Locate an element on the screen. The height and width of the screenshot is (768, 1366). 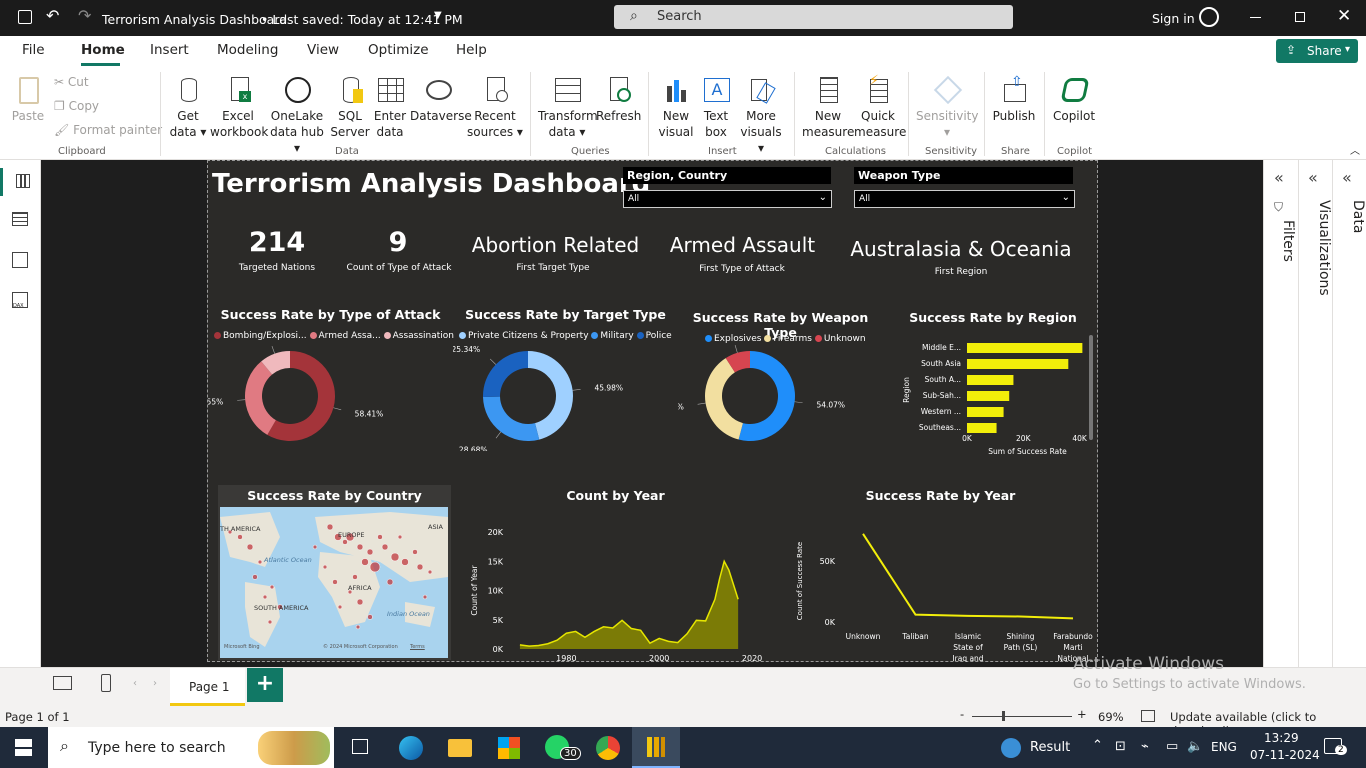
collapse-ribbon-icon: ︿ is located at coordinates (1355, 149).